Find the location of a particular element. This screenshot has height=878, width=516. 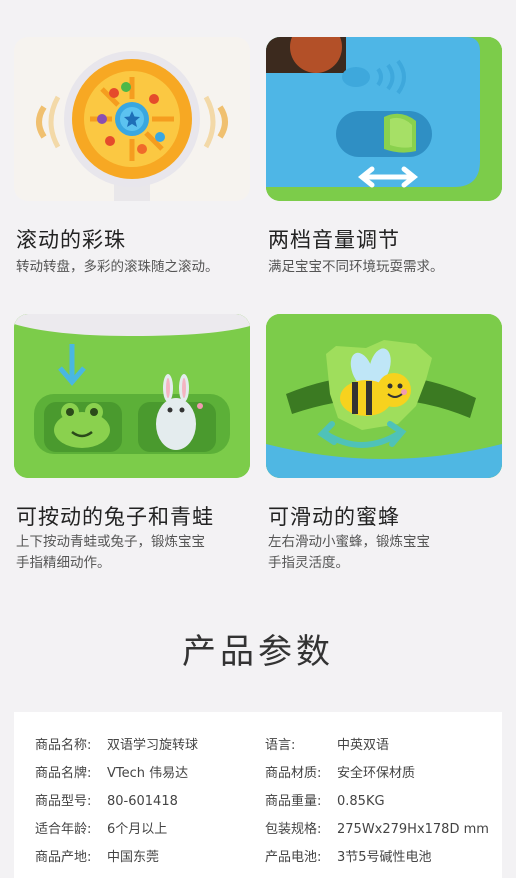

volume-switch-image is located at coordinates (384, 119).